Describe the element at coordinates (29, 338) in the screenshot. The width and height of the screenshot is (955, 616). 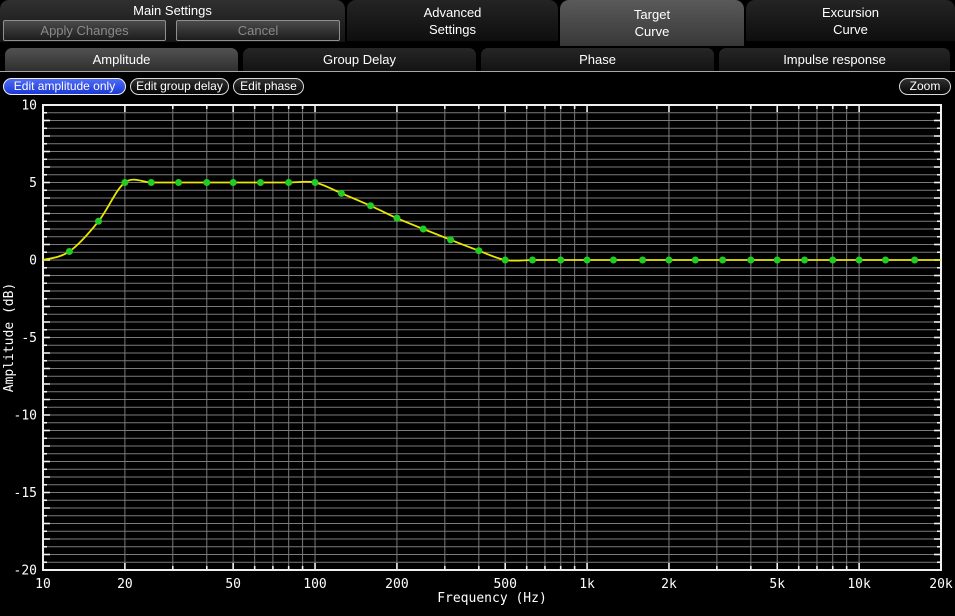
I see `svg-text: -5` at that location.